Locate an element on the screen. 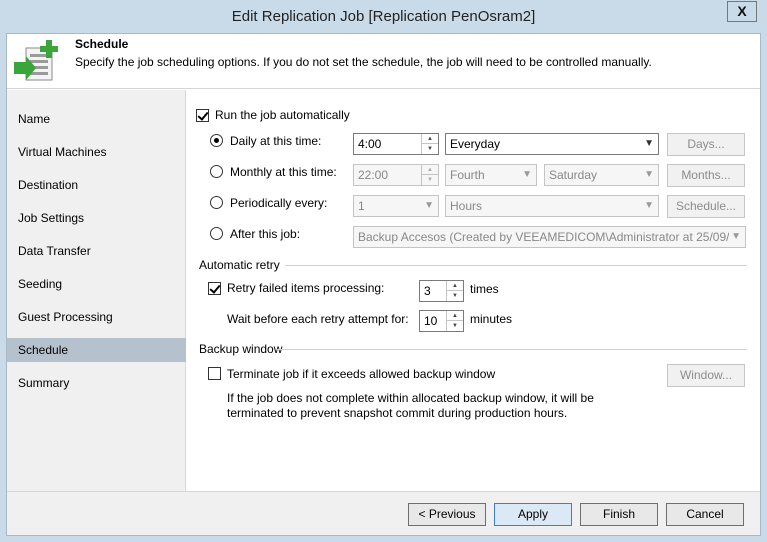 The height and width of the screenshot is (542, 767). wait-value-input: 10 ▲ ▼ is located at coordinates (441, 321).